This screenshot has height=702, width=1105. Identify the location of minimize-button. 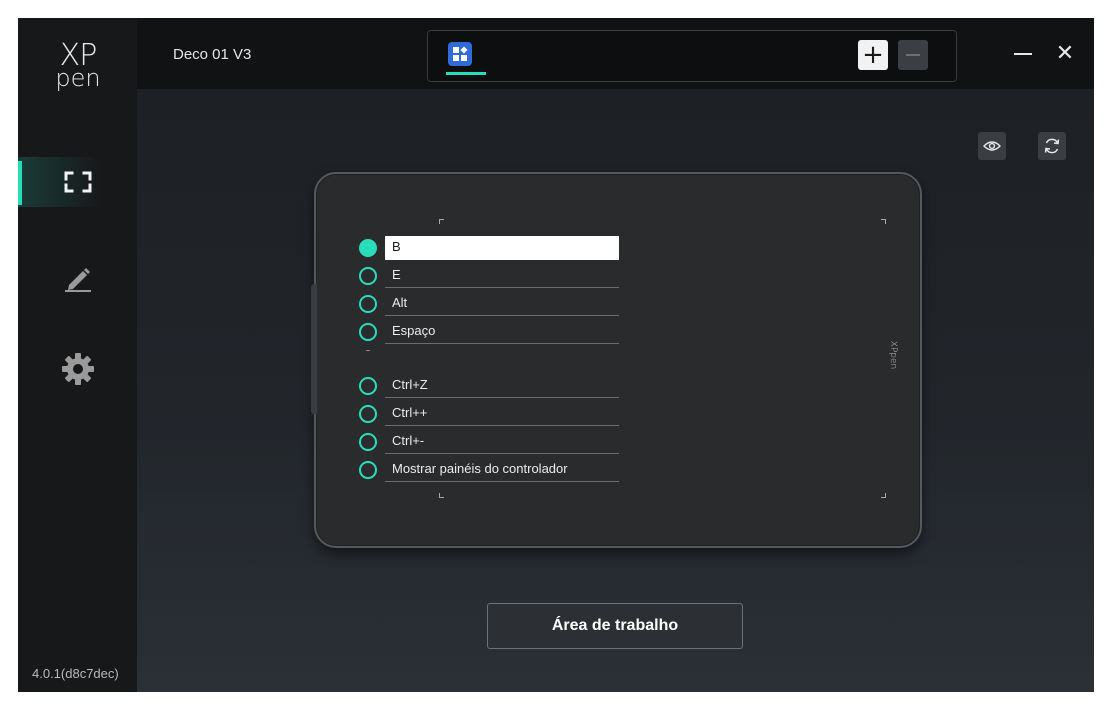
(1023, 54).